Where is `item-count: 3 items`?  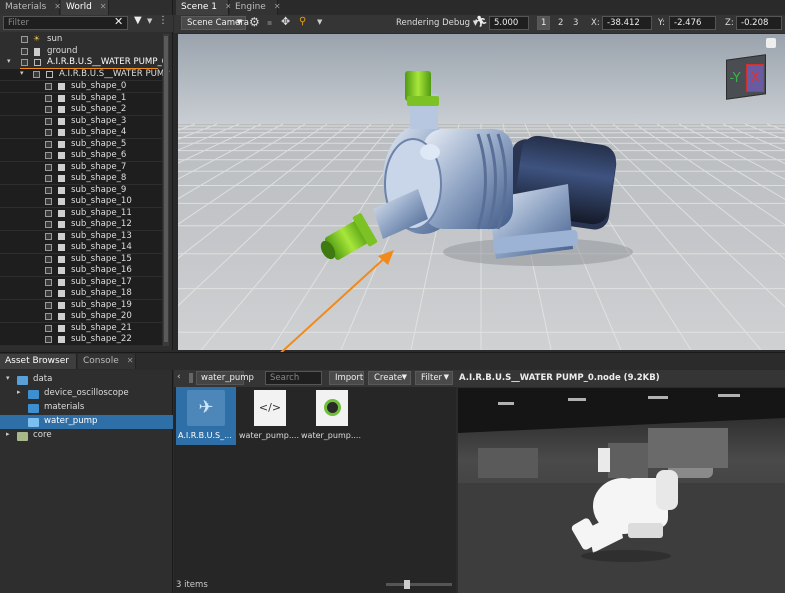
item-count: 3 items is located at coordinates (192, 585).